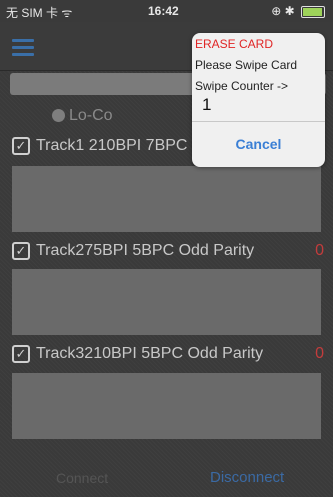 The image size is (333, 497). Describe the element at coordinates (283, 11) in the screenshot. I see `status-right-text: ⊕ ✱` at that location.